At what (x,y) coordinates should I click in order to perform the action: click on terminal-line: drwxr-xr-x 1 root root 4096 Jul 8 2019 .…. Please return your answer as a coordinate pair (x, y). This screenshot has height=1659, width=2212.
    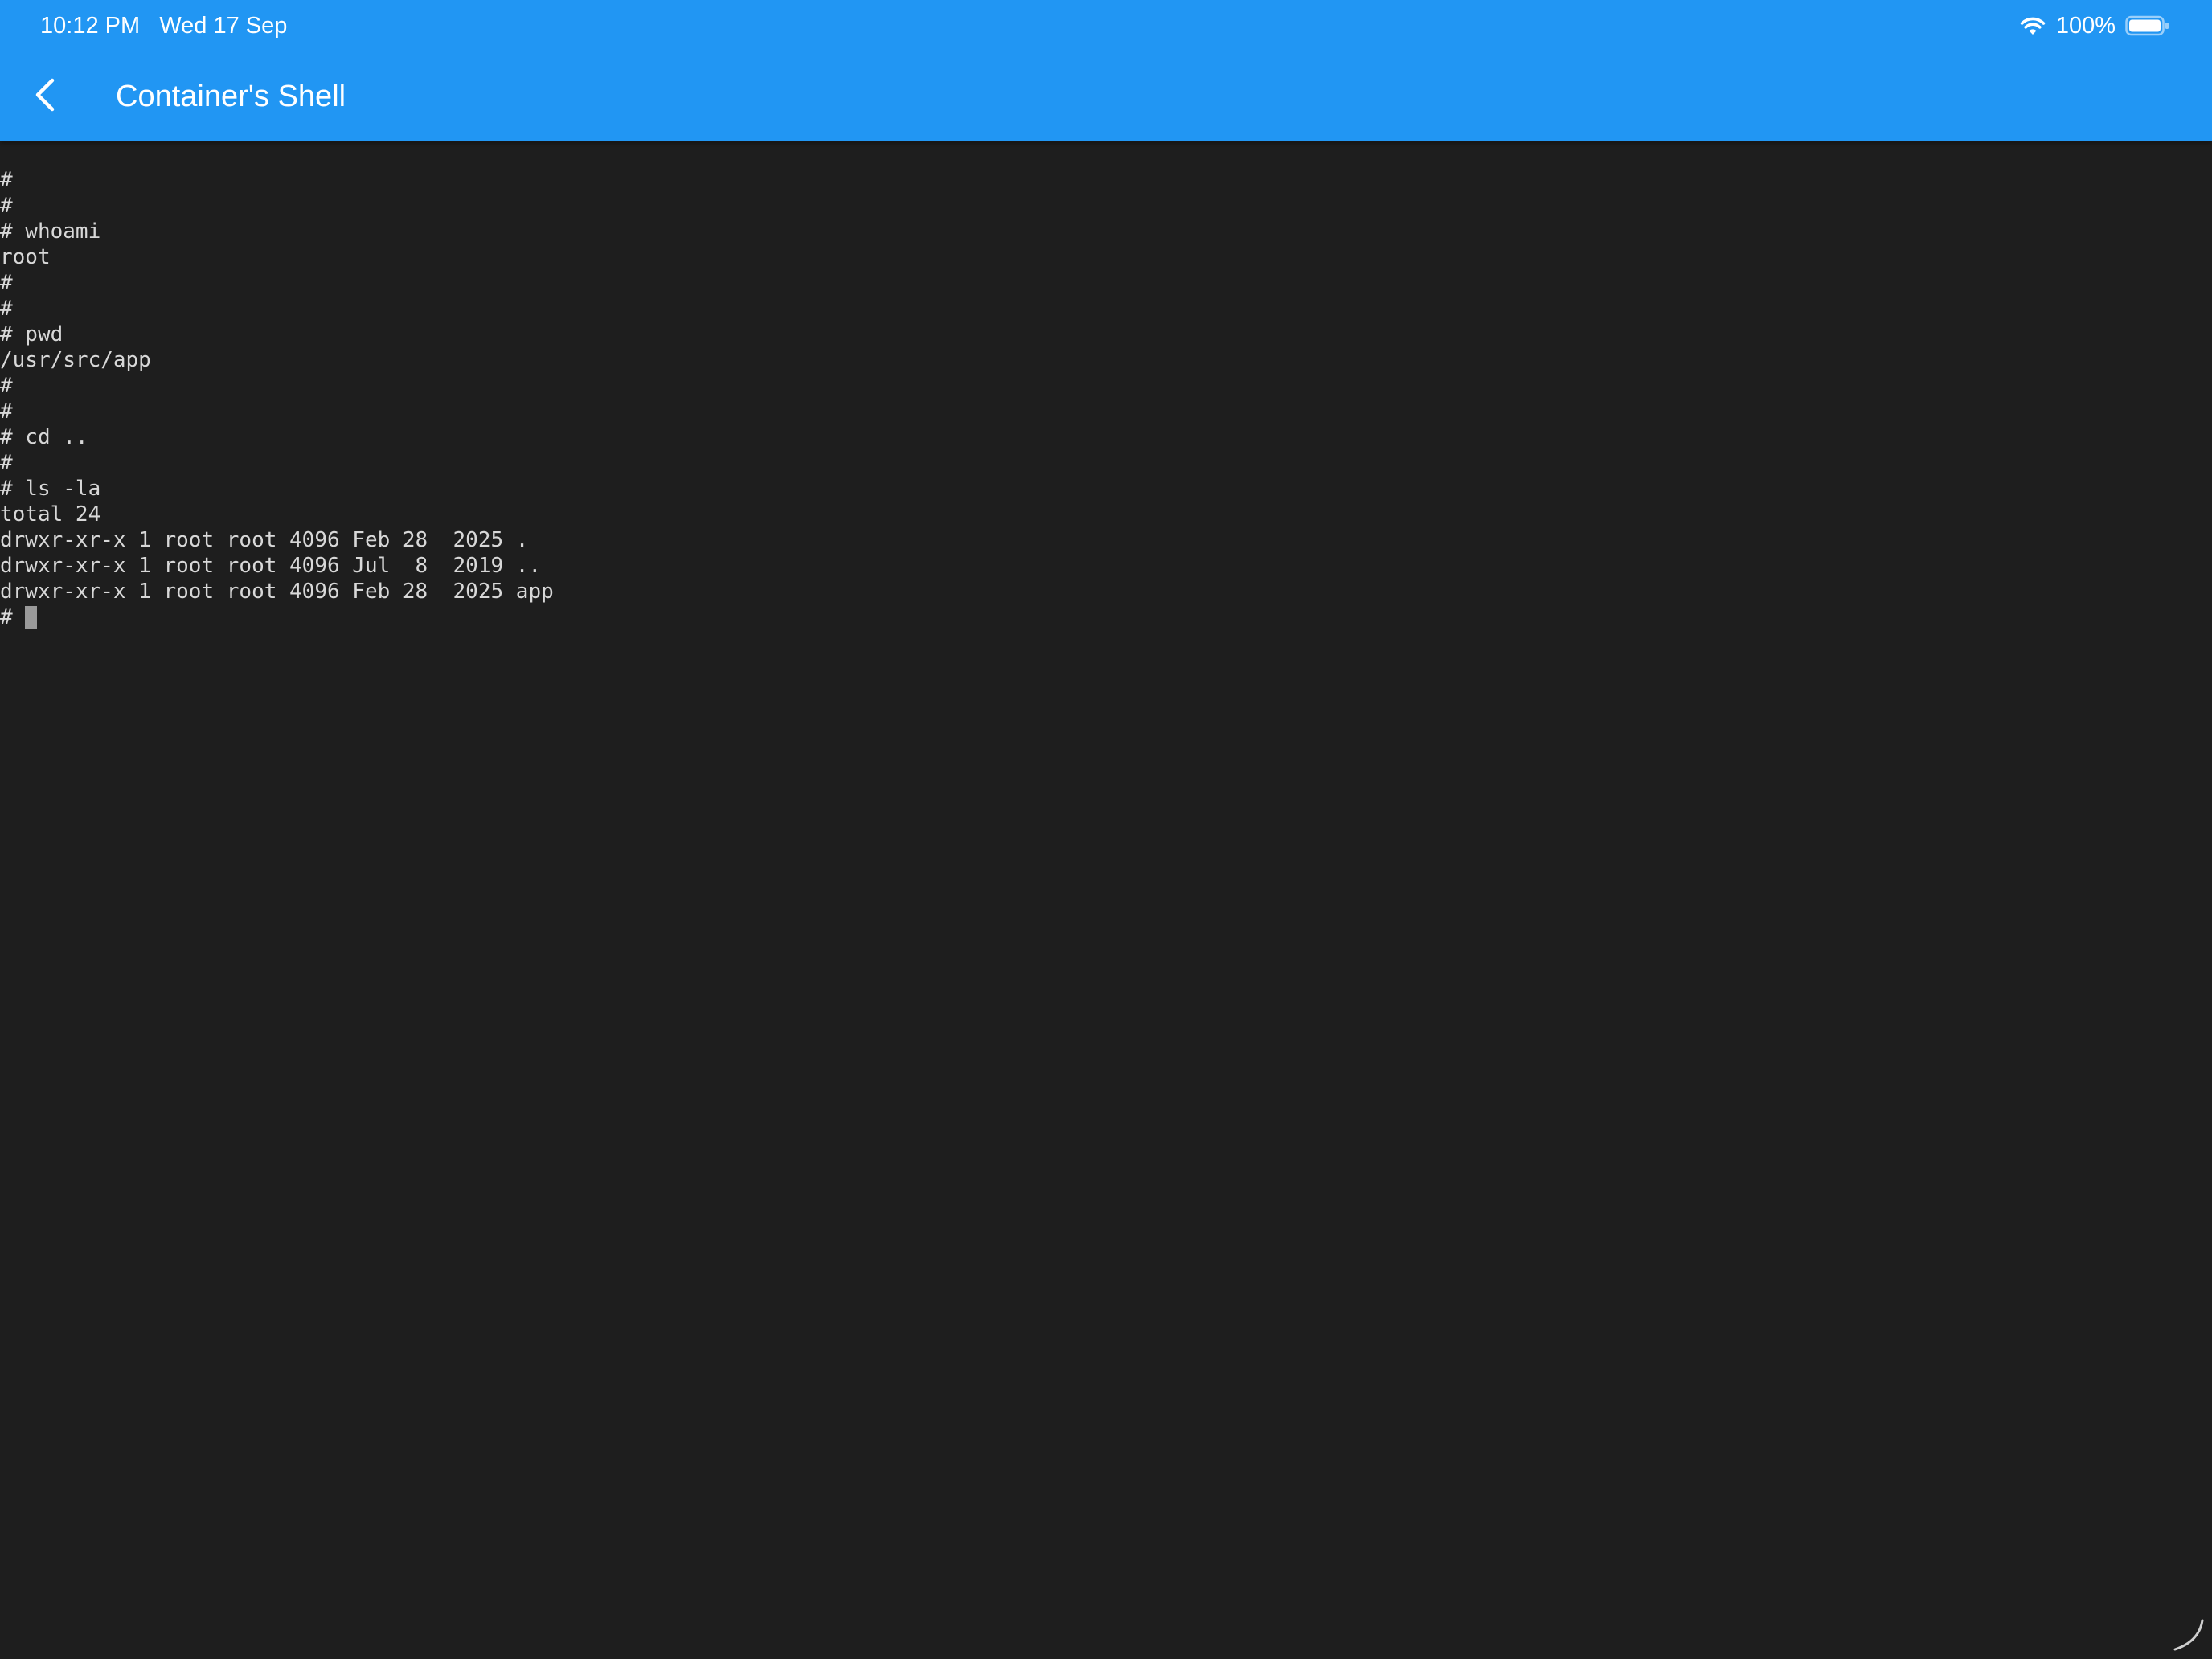
    Looking at the image, I should click on (271, 566).